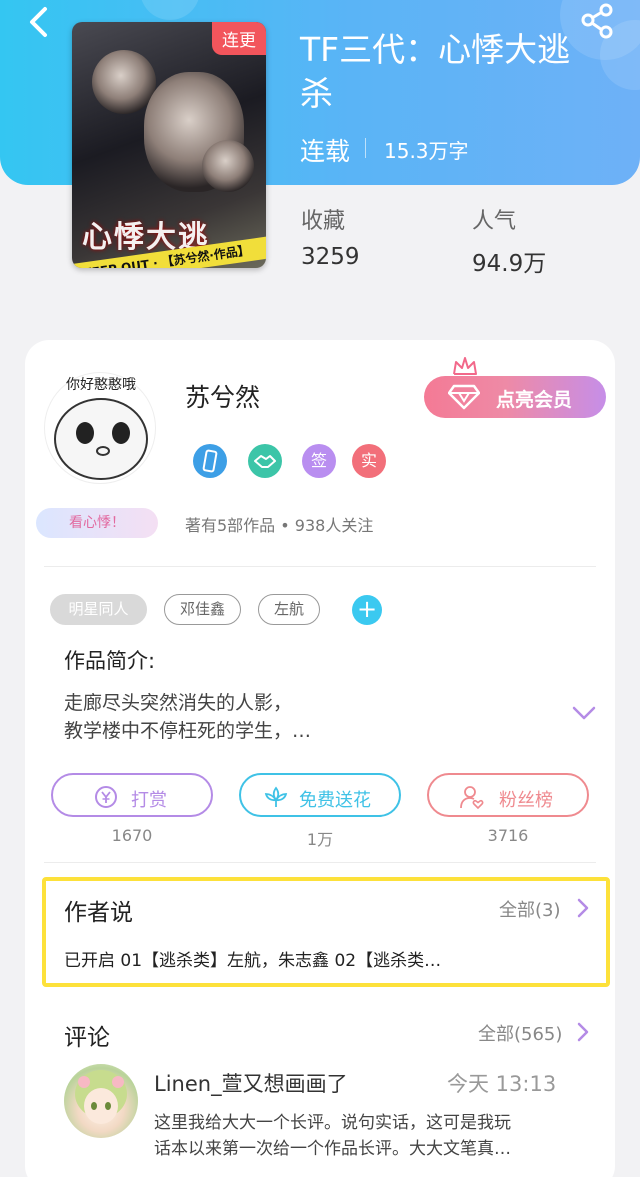 The width and height of the screenshot is (640, 1177). I want to click on signed-badge: 签, so click(319, 461).